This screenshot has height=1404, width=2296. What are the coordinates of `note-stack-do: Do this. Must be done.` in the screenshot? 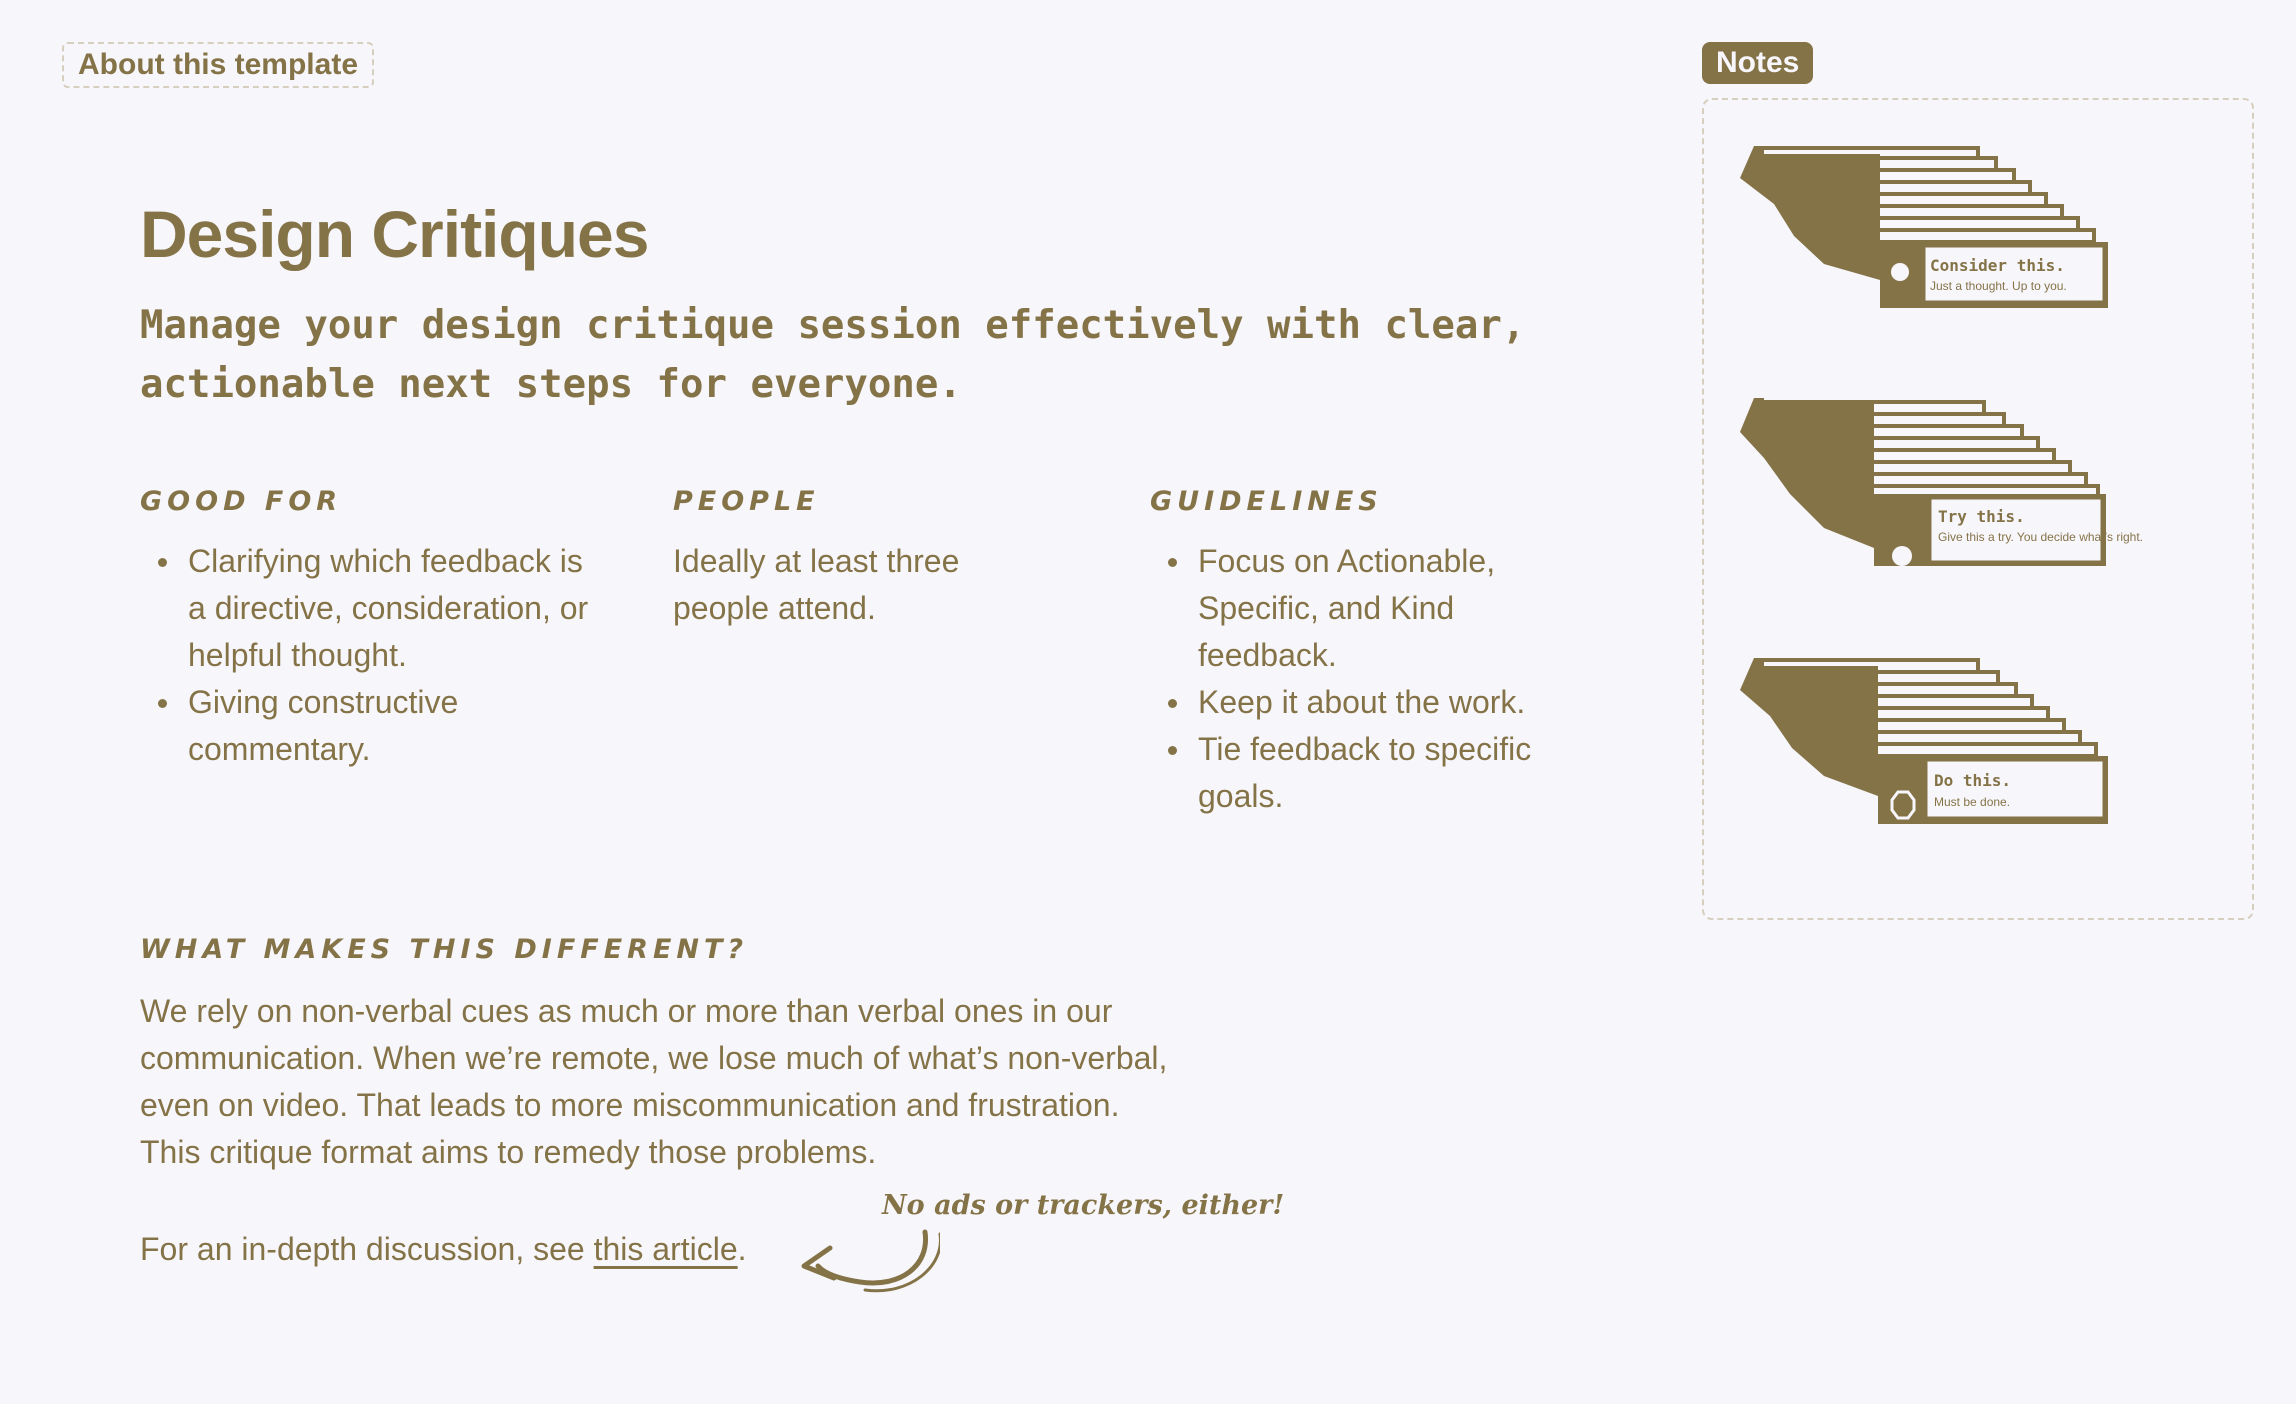 It's located at (1924, 741).